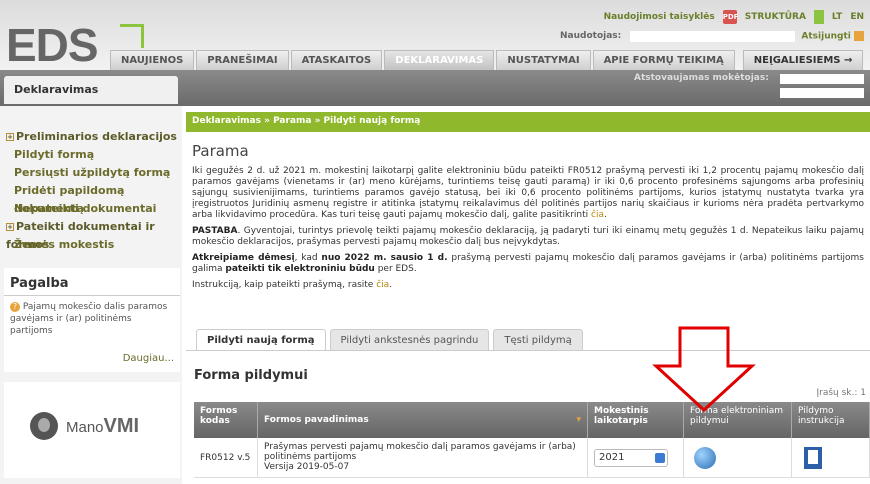  Describe the element at coordinates (831, 420) in the screenshot. I see `header-instruction: Pildymo instrukcija` at that location.